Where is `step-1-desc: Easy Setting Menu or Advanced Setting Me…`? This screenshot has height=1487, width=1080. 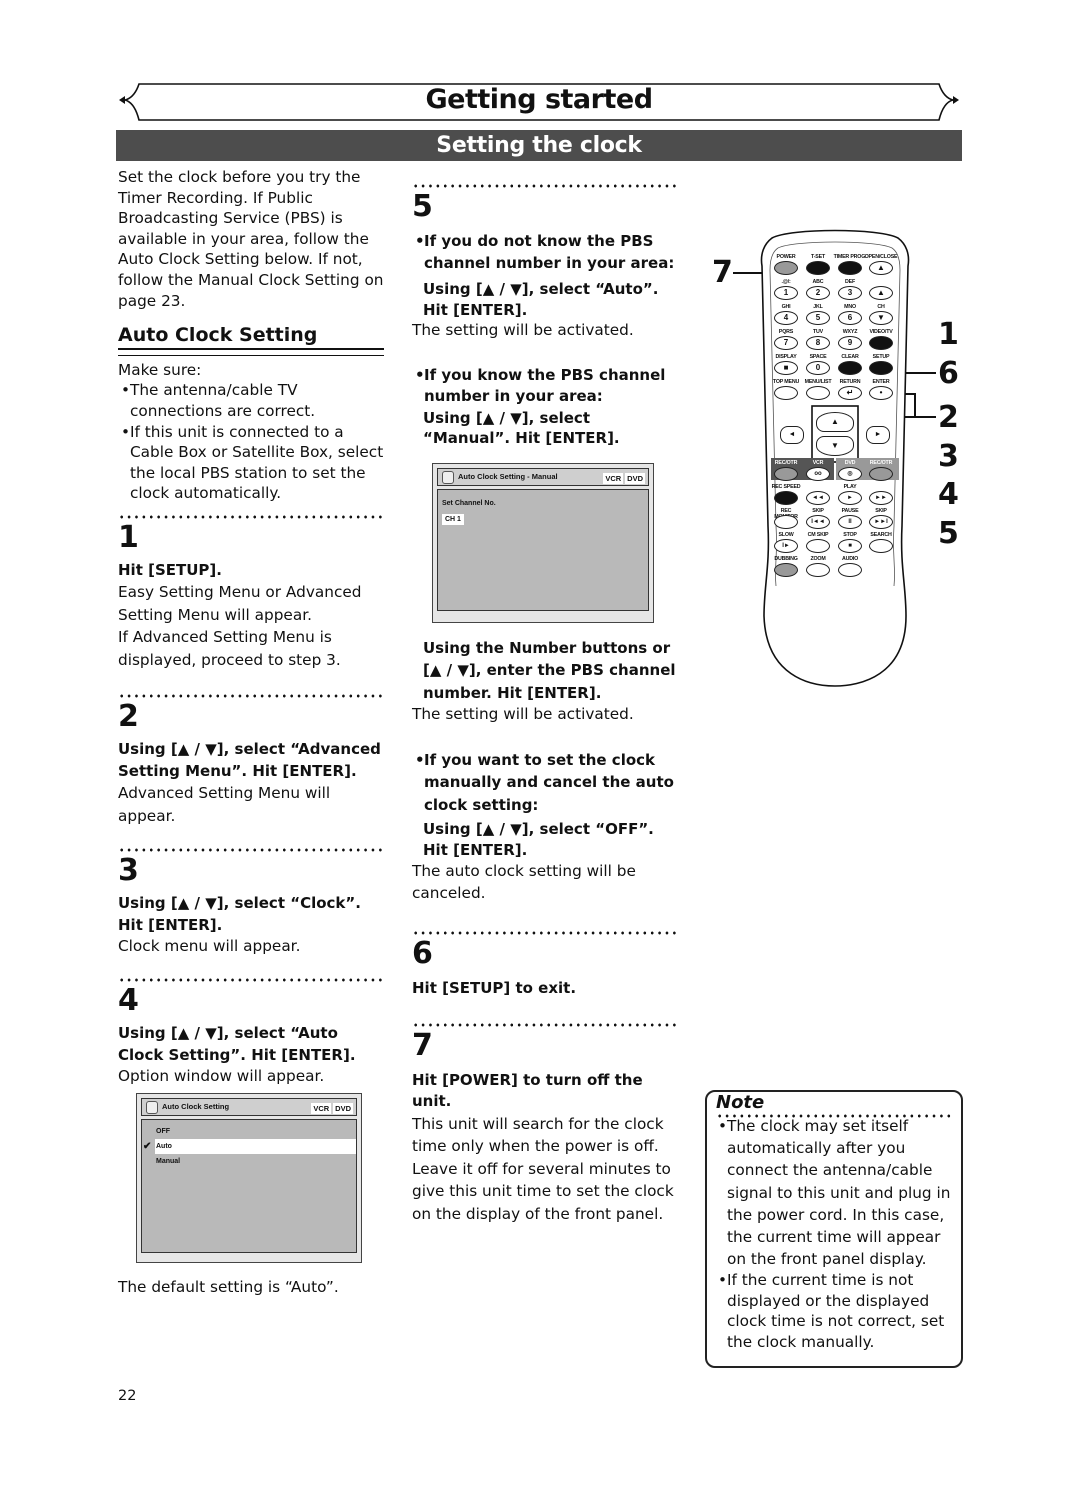
step-1-desc: Easy Setting Menu or Advanced Setting Me… is located at coordinates (240, 603).